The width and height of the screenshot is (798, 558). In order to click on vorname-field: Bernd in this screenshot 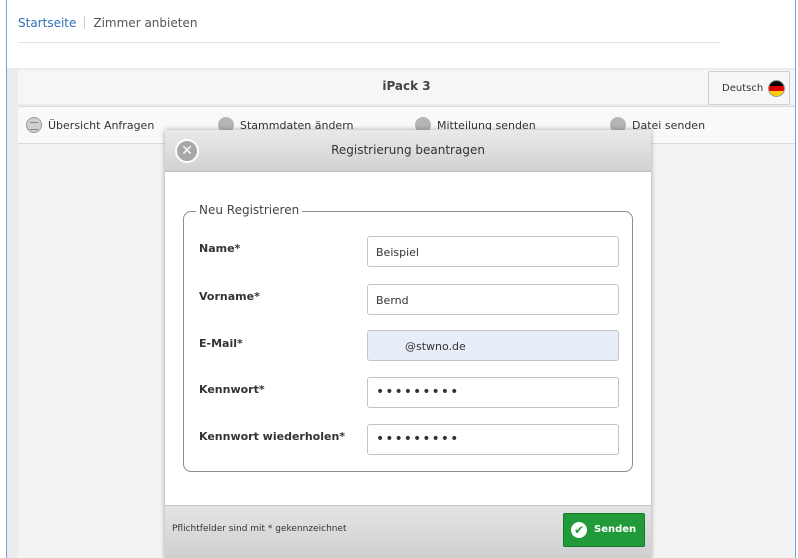, I will do `click(493, 299)`.